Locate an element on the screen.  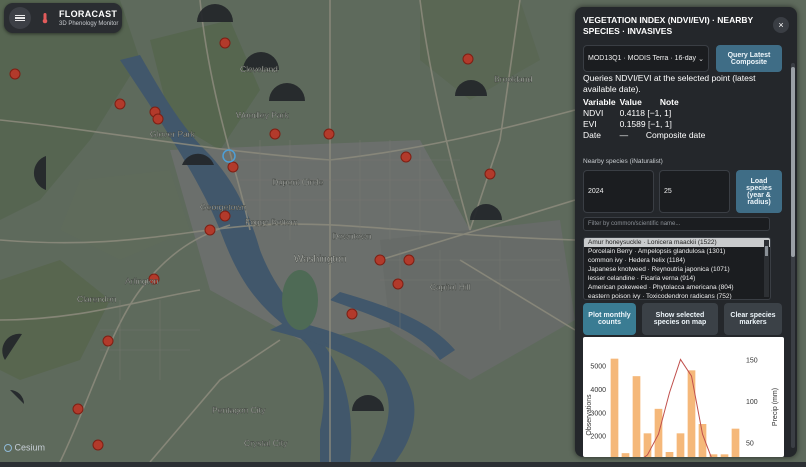
map-label-arlington: Arlington is located at coordinates (142, 281).